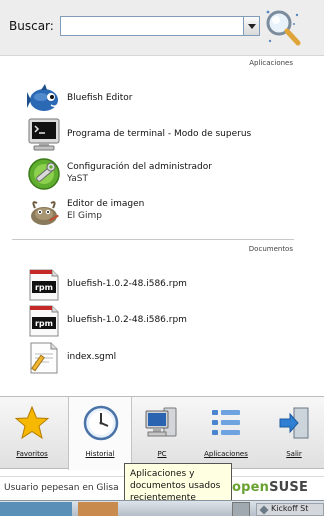 The height and width of the screenshot is (516, 324). I want to click on taskbar-app-button, so click(98, 509).